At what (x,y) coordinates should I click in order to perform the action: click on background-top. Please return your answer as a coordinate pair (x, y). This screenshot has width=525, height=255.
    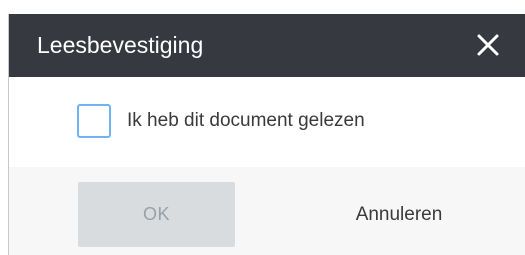
    Looking at the image, I should click on (262, 7).